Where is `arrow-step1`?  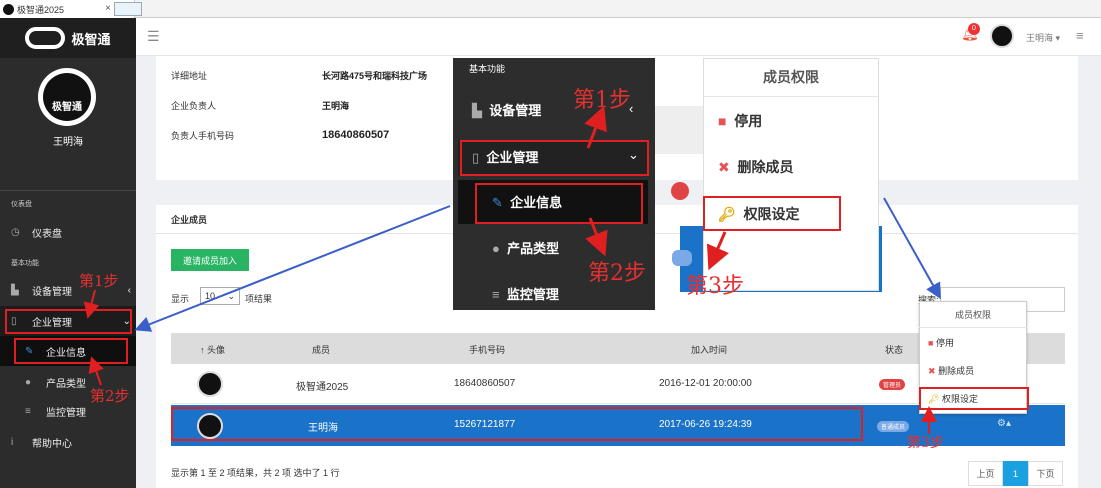
arrow-step1 is located at coordinates (91, 304).